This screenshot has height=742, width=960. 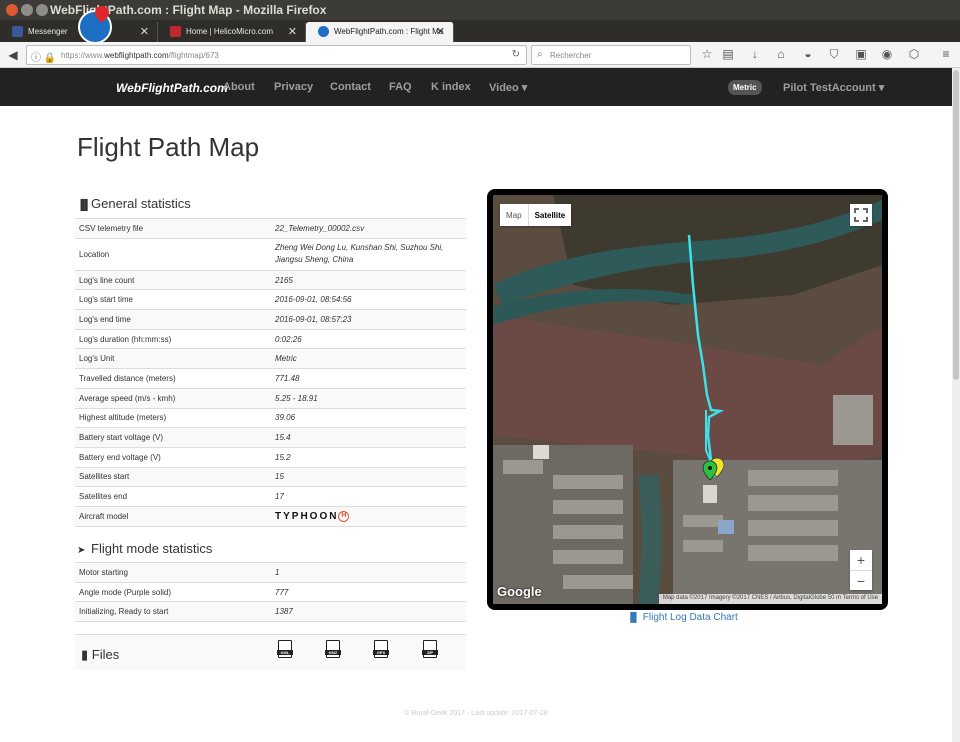 I want to click on file-icon: ▮, so click(x=85, y=654).